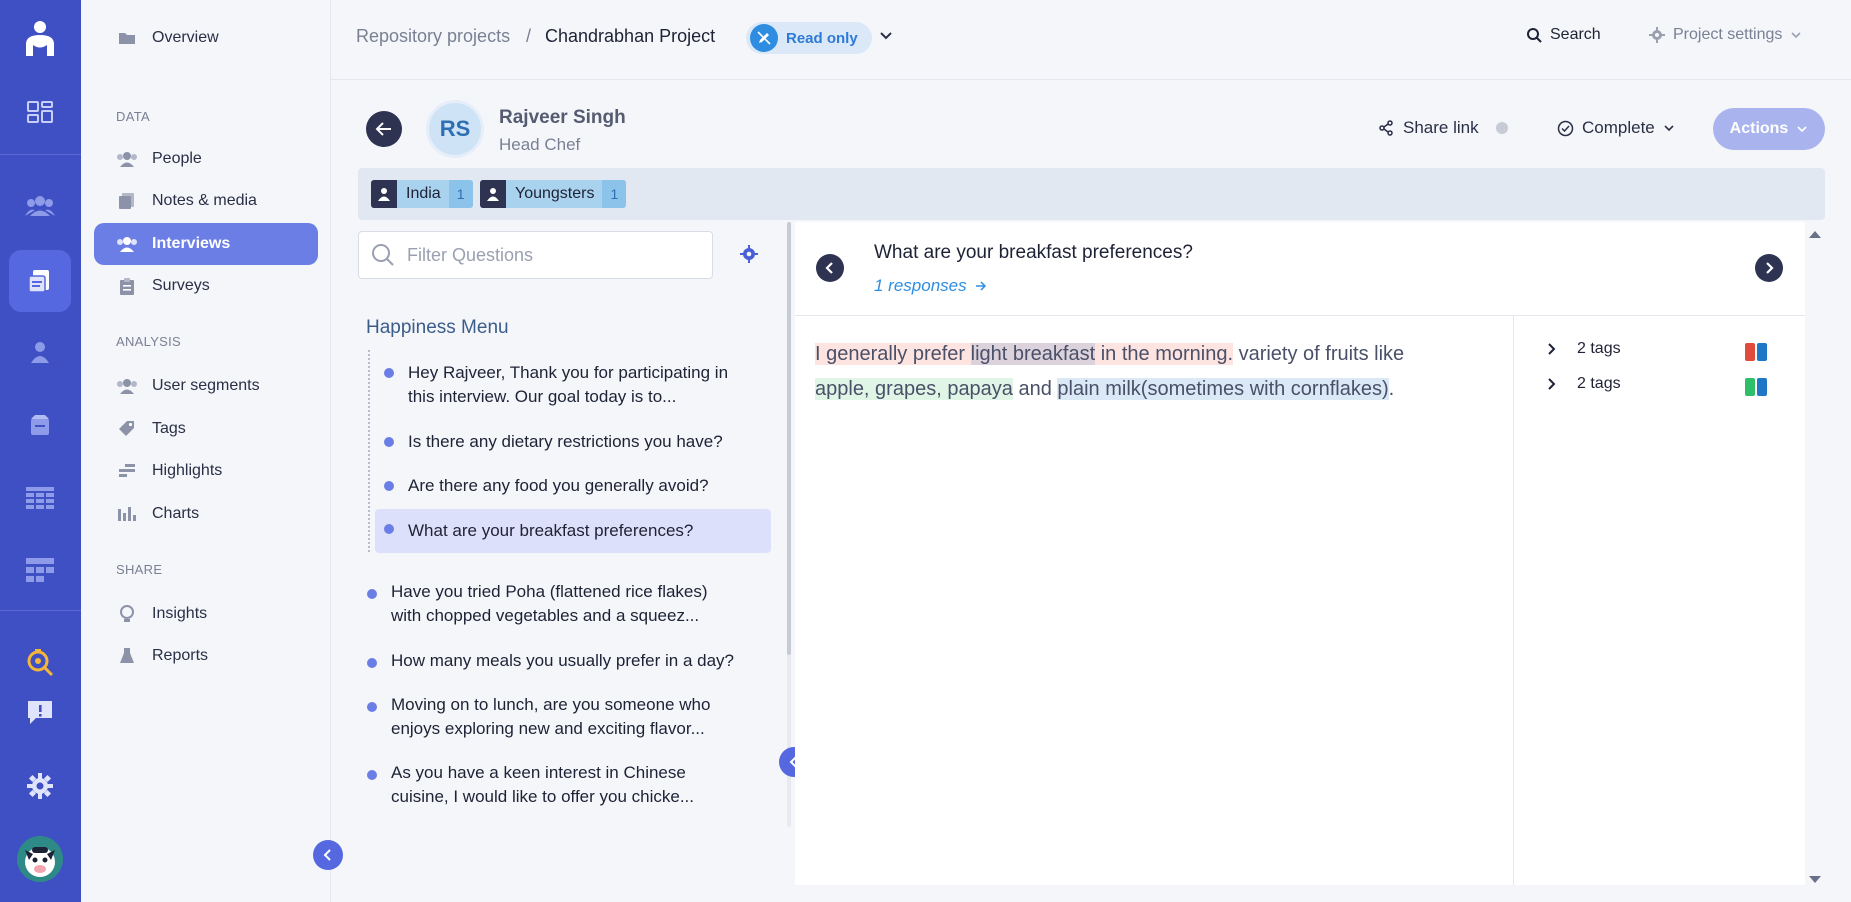  What do you see at coordinates (764, 38) in the screenshot?
I see `no-edit-icon` at bounding box center [764, 38].